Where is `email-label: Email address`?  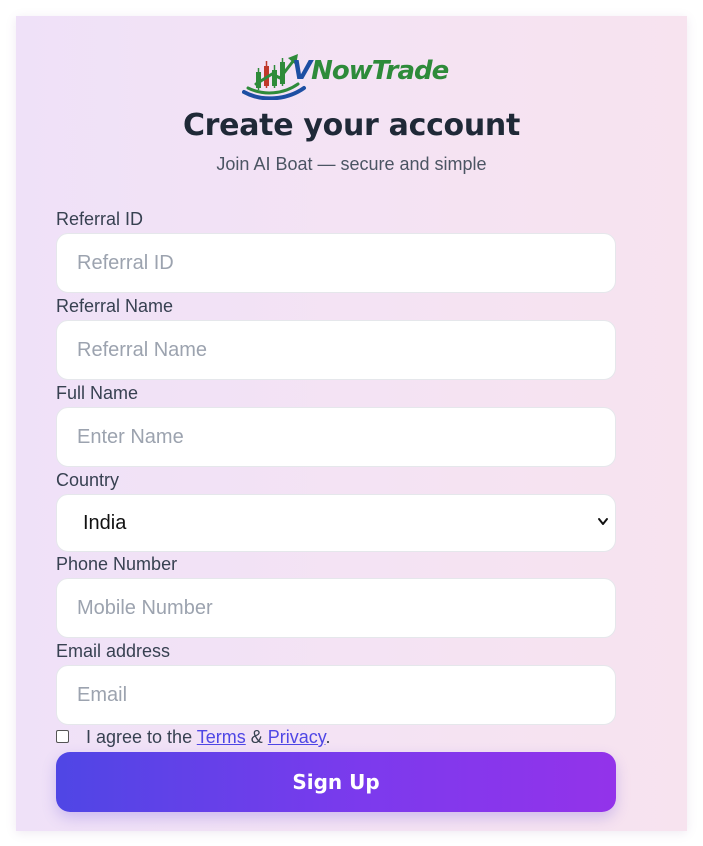 email-label: Email address is located at coordinates (113, 651).